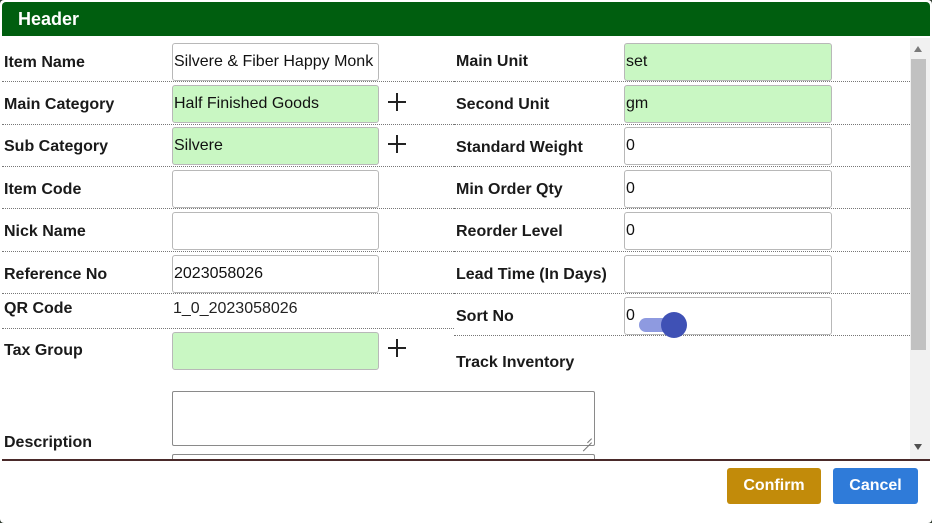  Describe the element at coordinates (728, 189) in the screenshot. I see `min-order-qty-field: 0` at that location.